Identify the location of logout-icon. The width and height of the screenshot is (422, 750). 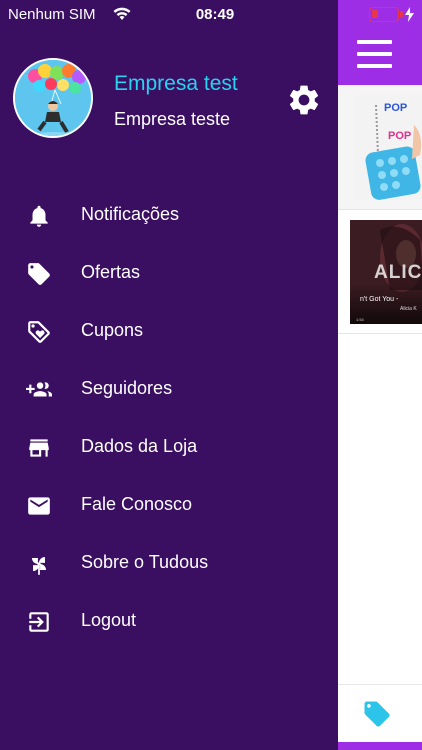
(39, 622).